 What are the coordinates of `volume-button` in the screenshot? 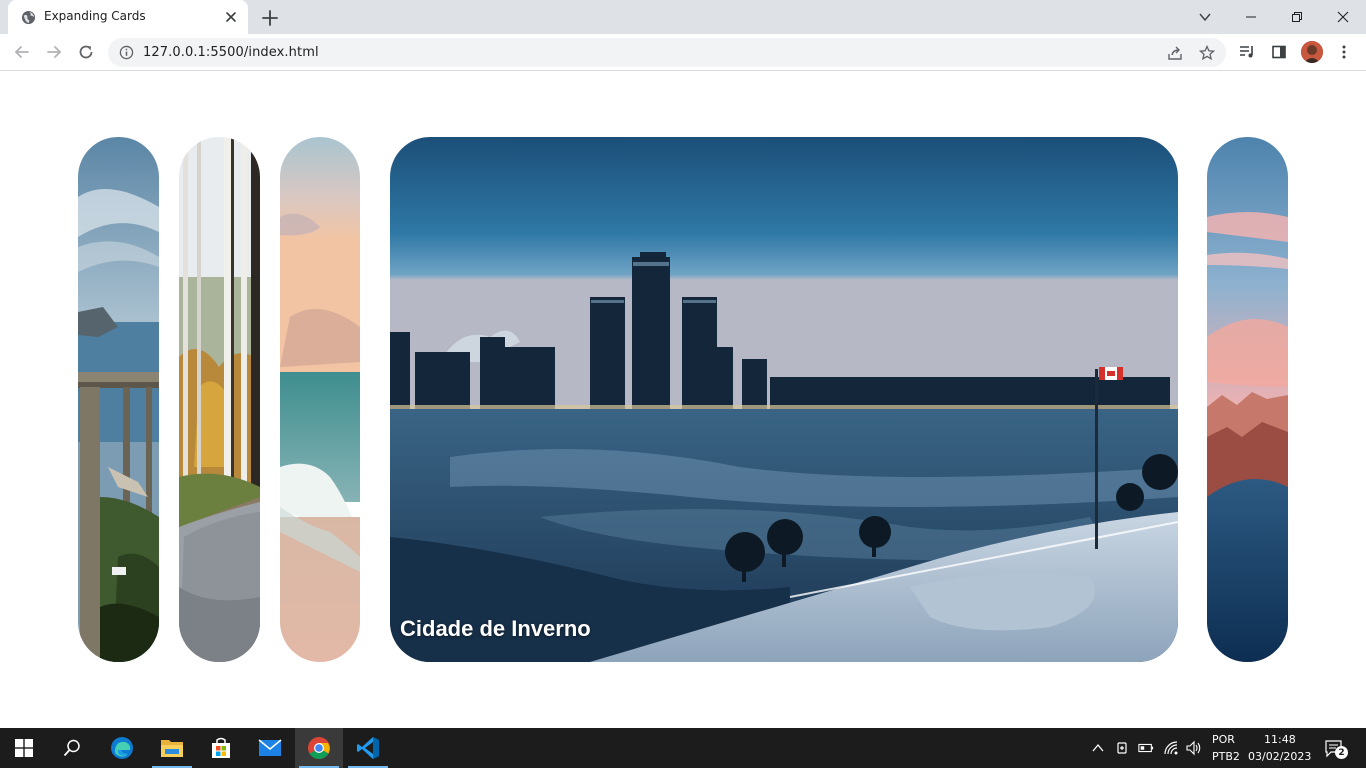 It's located at (1194, 748).